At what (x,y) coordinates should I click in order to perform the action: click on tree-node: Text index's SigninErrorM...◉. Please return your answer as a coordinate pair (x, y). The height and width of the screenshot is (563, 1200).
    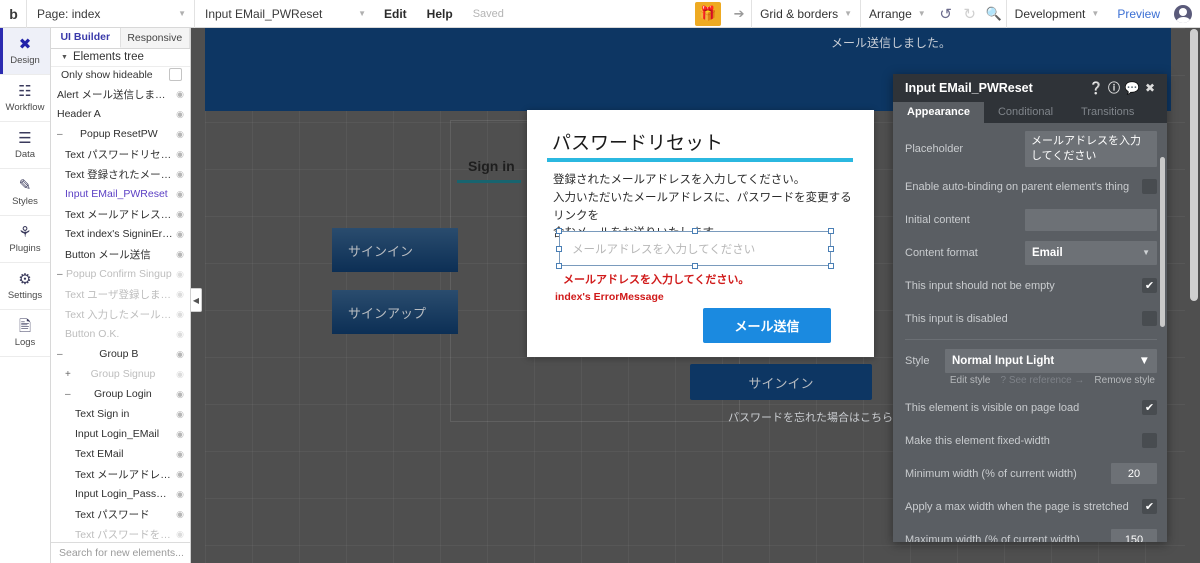
    Looking at the image, I should click on (120, 234).